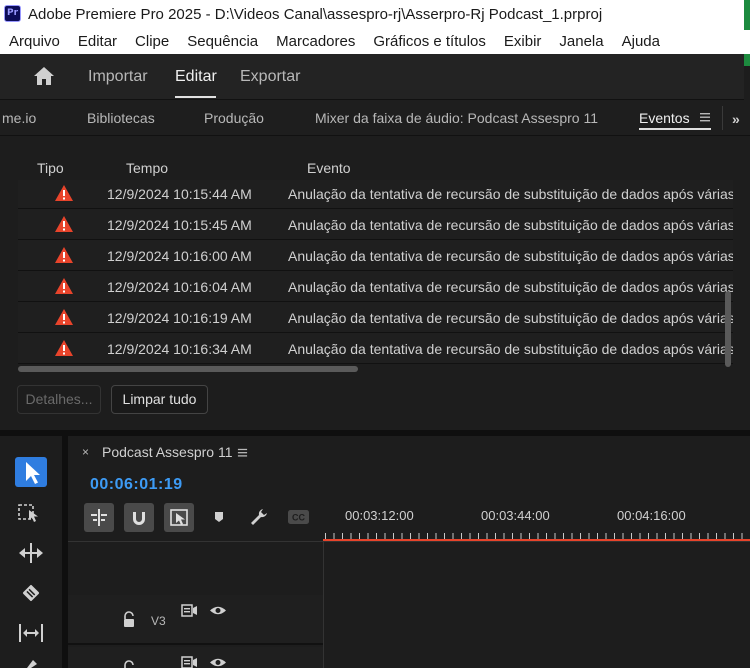  What do you see at coordinates (641, 42) in the screenshot?
I see `menu-ajuda: Ajuda` at bounding box center [641, 42].